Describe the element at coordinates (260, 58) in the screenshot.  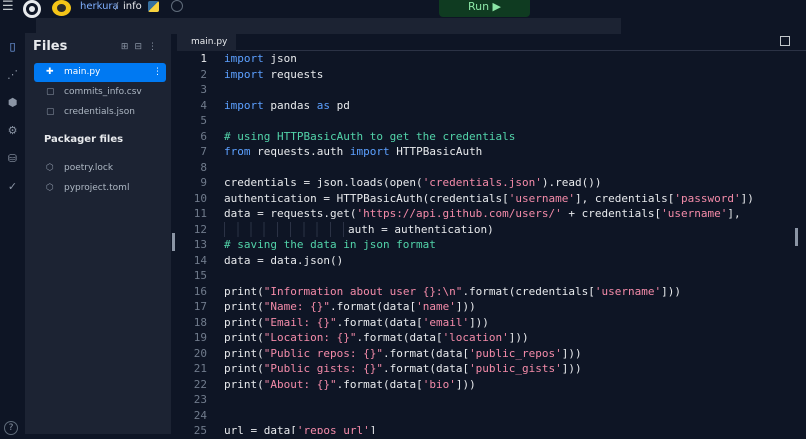
I see `code-line-1: import json` at that location.